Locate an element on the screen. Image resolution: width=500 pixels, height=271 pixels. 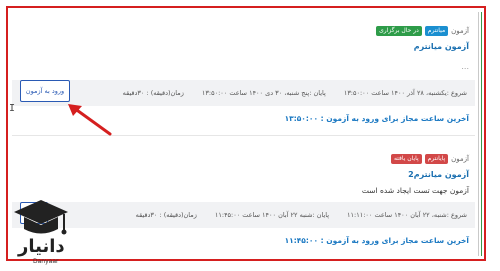
exam-description: آزمون جهت تست ایجاد شده است is located at coordinates (415, 190).